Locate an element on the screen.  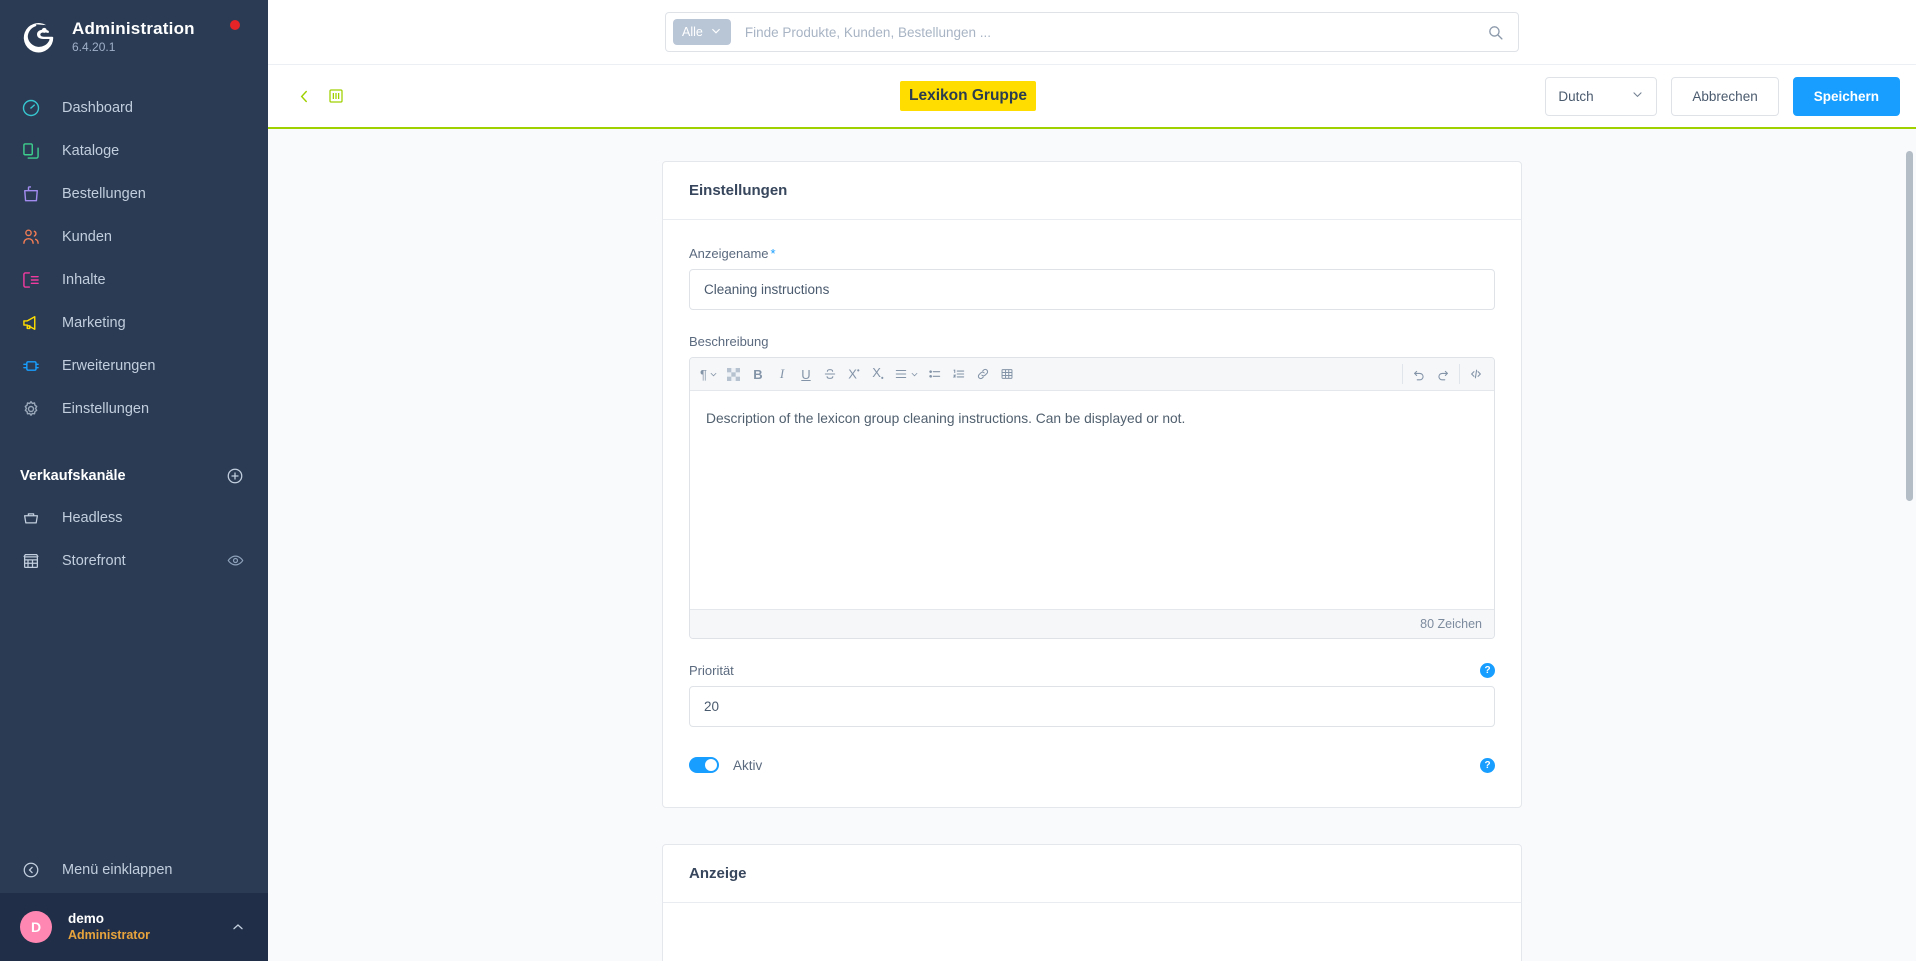
bullet-list-icon is located at coordinates (935, 374).